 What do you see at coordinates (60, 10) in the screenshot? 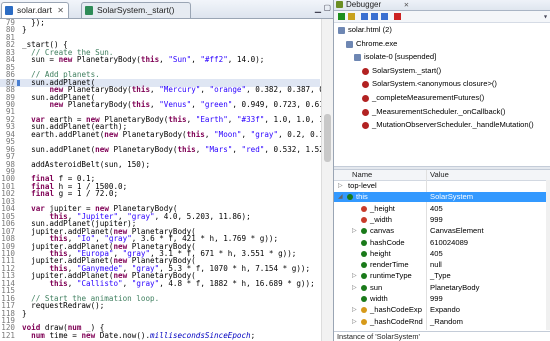
I see `close-tab-icon: ✕` at bounding box center [60, 10].